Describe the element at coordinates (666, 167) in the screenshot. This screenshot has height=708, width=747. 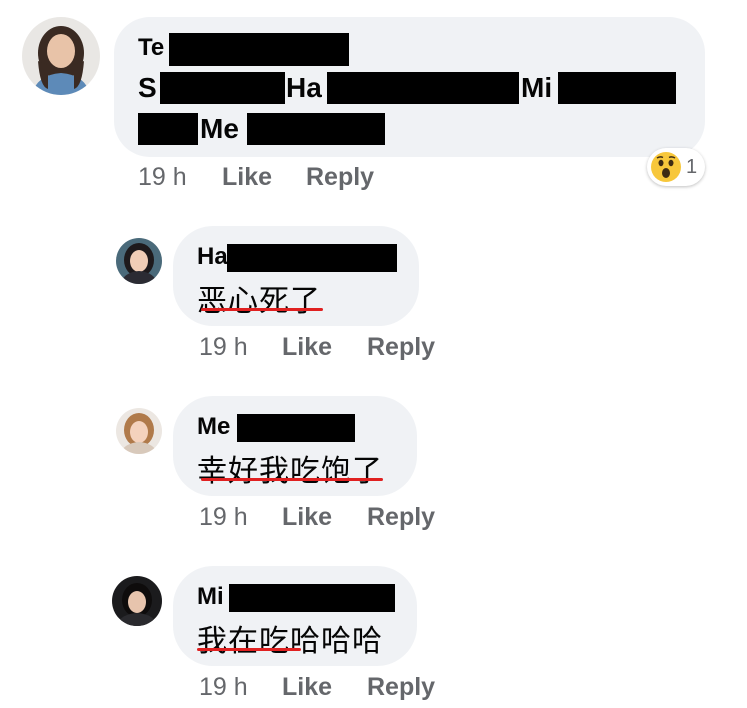
I see `wow-emoji-icon` at that location.